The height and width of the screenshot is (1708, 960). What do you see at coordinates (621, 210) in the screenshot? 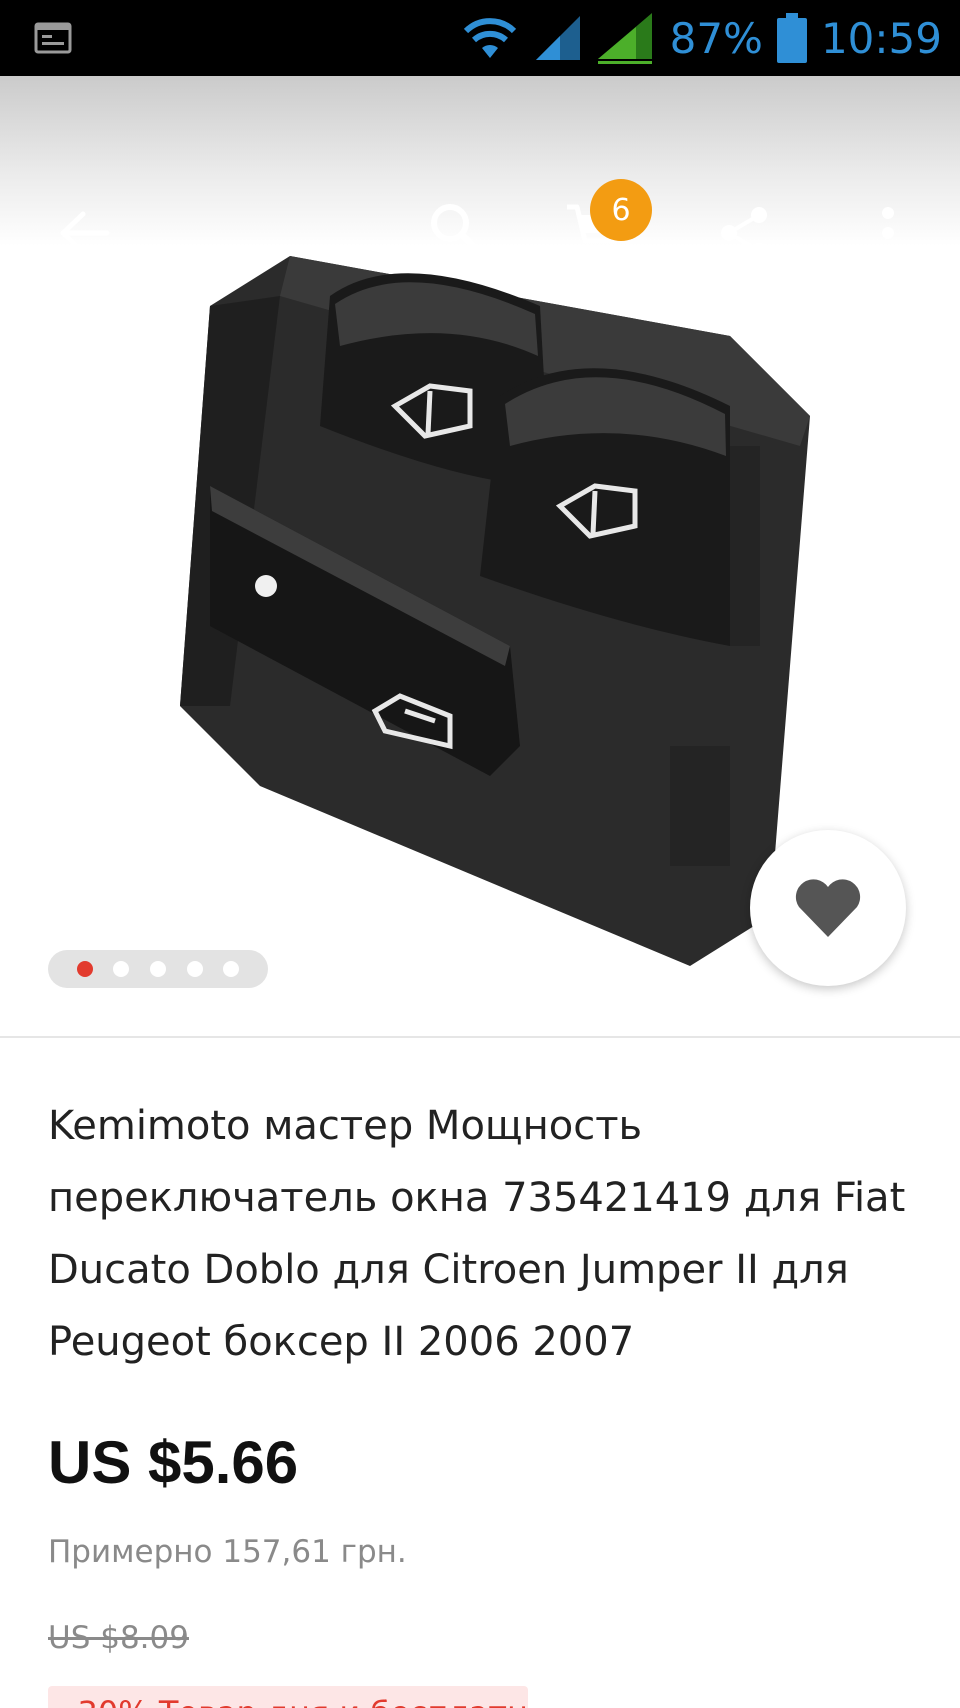
I see `cart-count-badge: 6` at bounding box center [621, 210].